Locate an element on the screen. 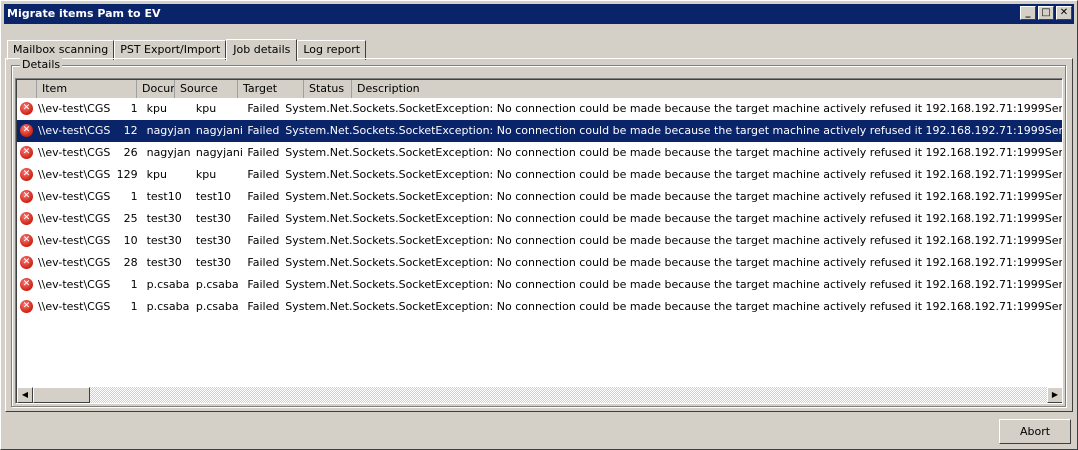 The height and width of the screenshot is (450, 1078). cell-documents: 129 is located at coordinates (127, 174).